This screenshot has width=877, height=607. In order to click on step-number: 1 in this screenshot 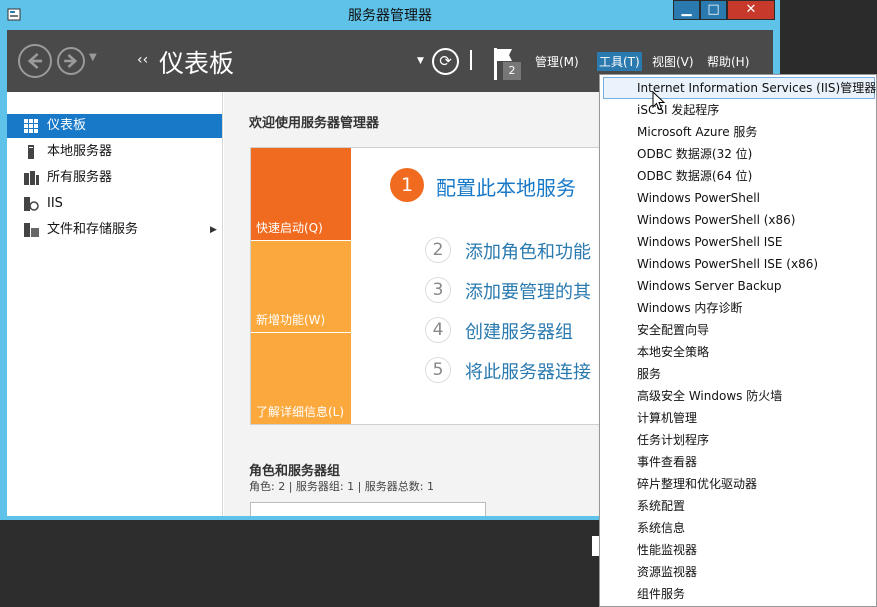, I will do `click(407, 185)`.